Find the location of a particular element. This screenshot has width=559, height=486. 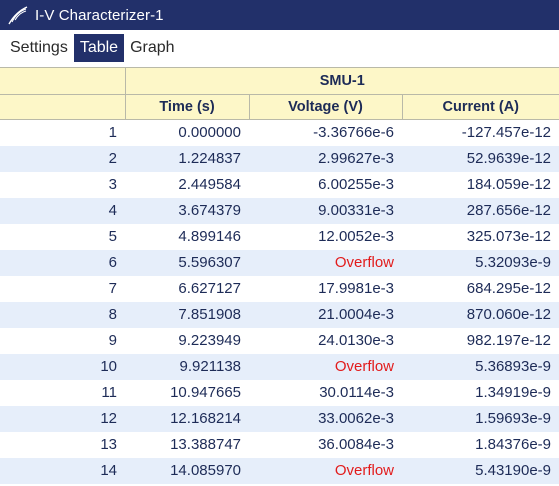

row-index-cell: 1 is located at coordinates (112, 133).